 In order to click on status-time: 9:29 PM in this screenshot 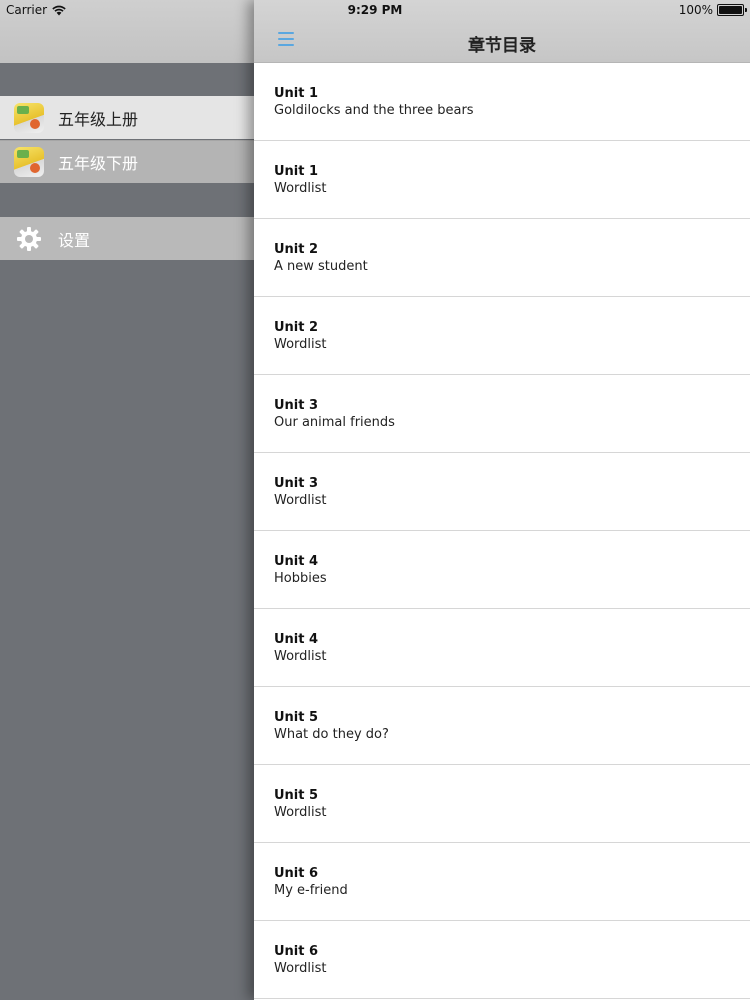, I will do `click(375, 10)`.